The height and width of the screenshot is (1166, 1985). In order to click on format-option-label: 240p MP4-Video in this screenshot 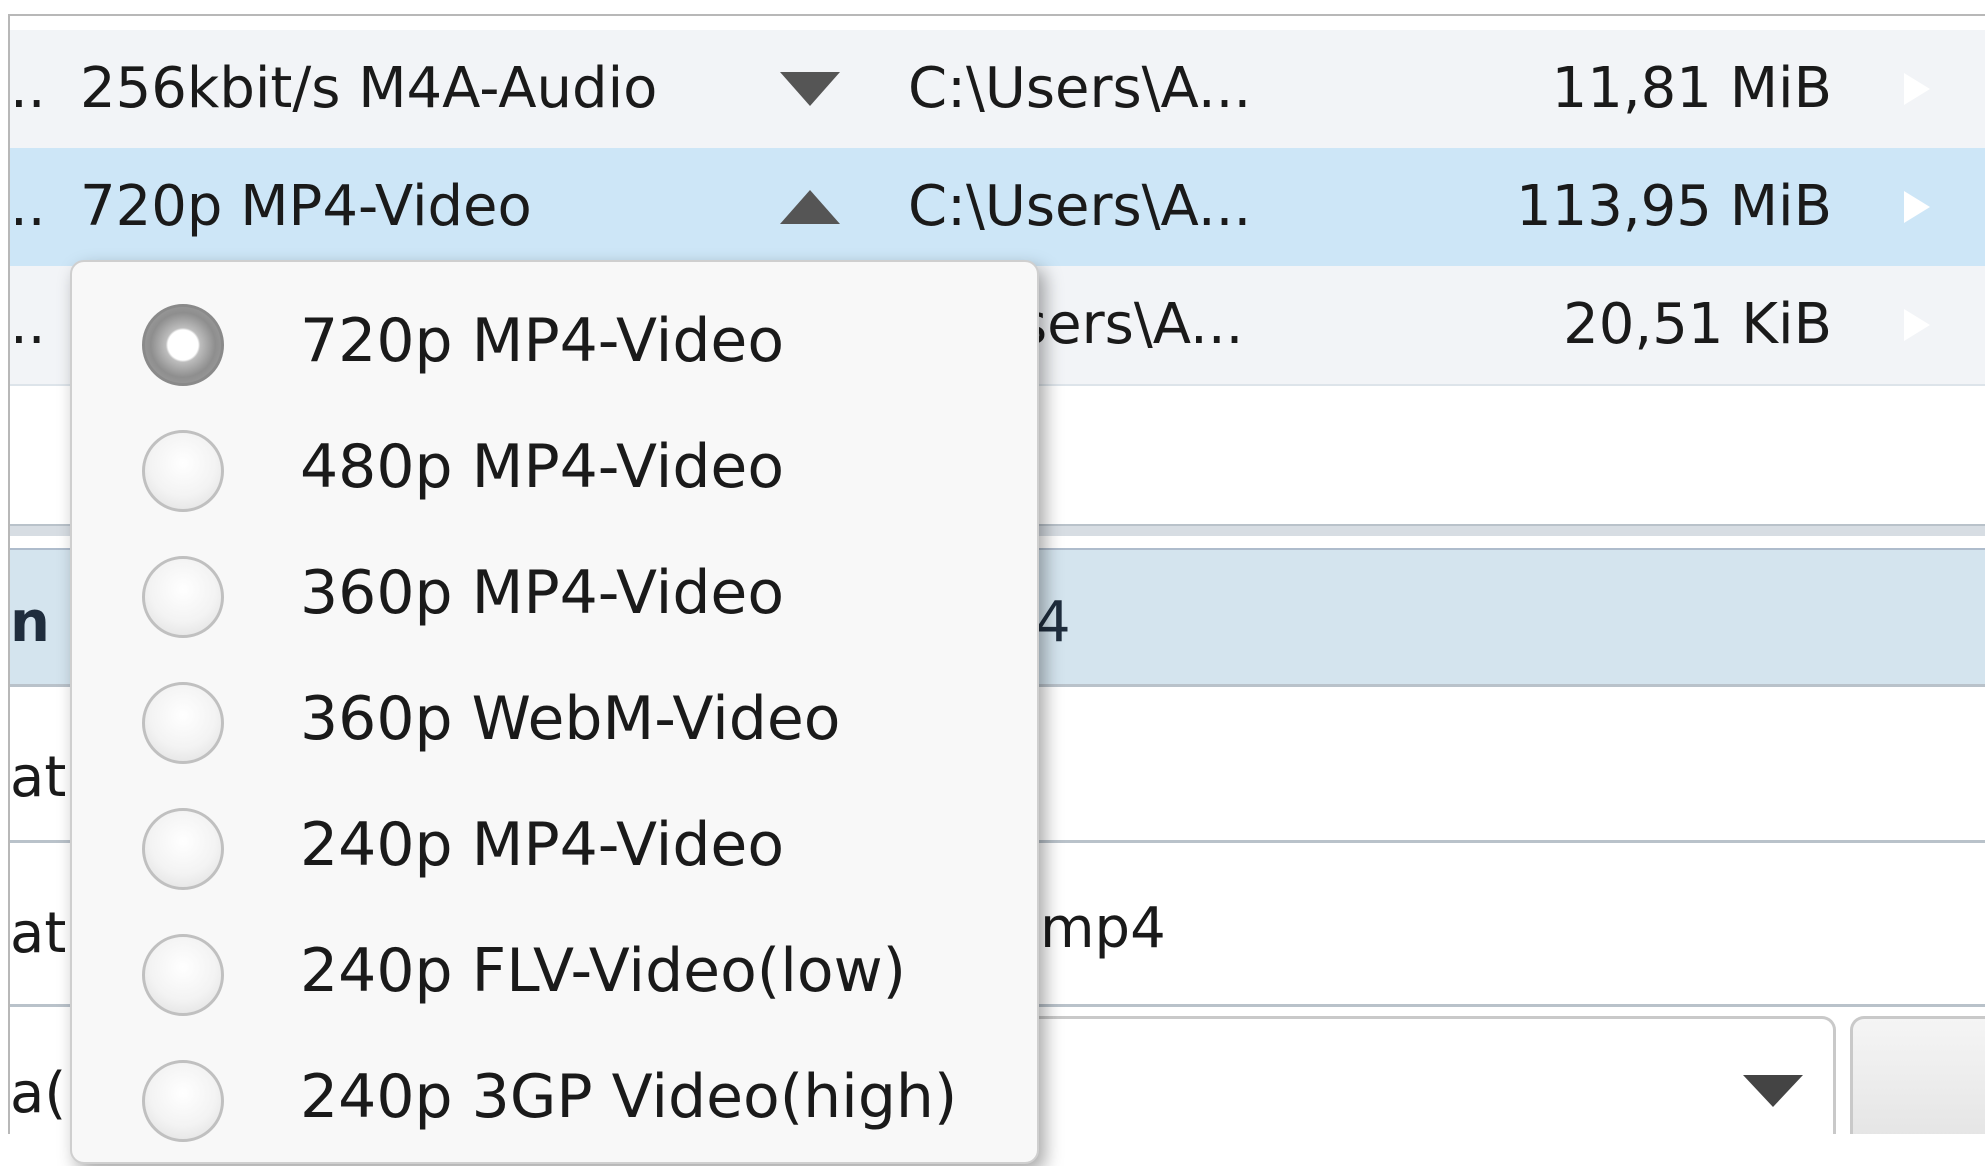, I will do `click(542, 845)`.